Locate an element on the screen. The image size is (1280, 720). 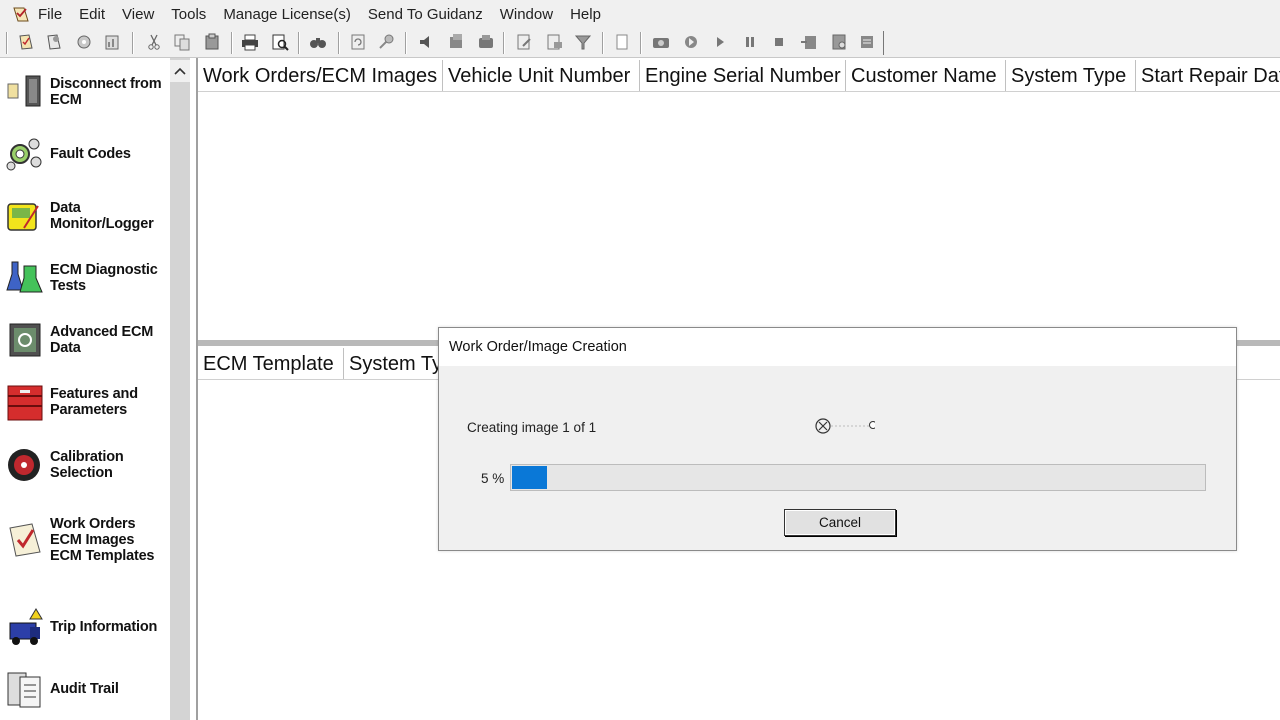
menu-edit: Edit is located at coordinates (92, 14).